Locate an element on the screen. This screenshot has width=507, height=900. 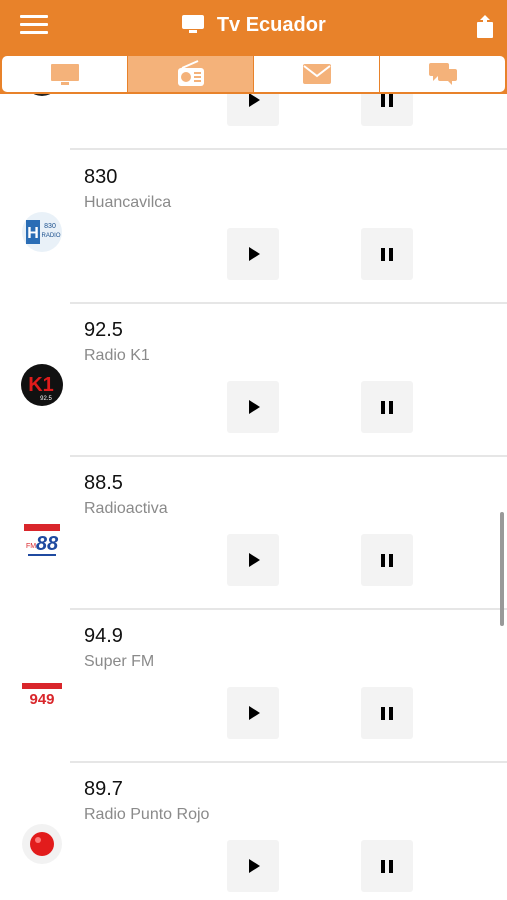
mail-icon is located at coordinates (316, 74).